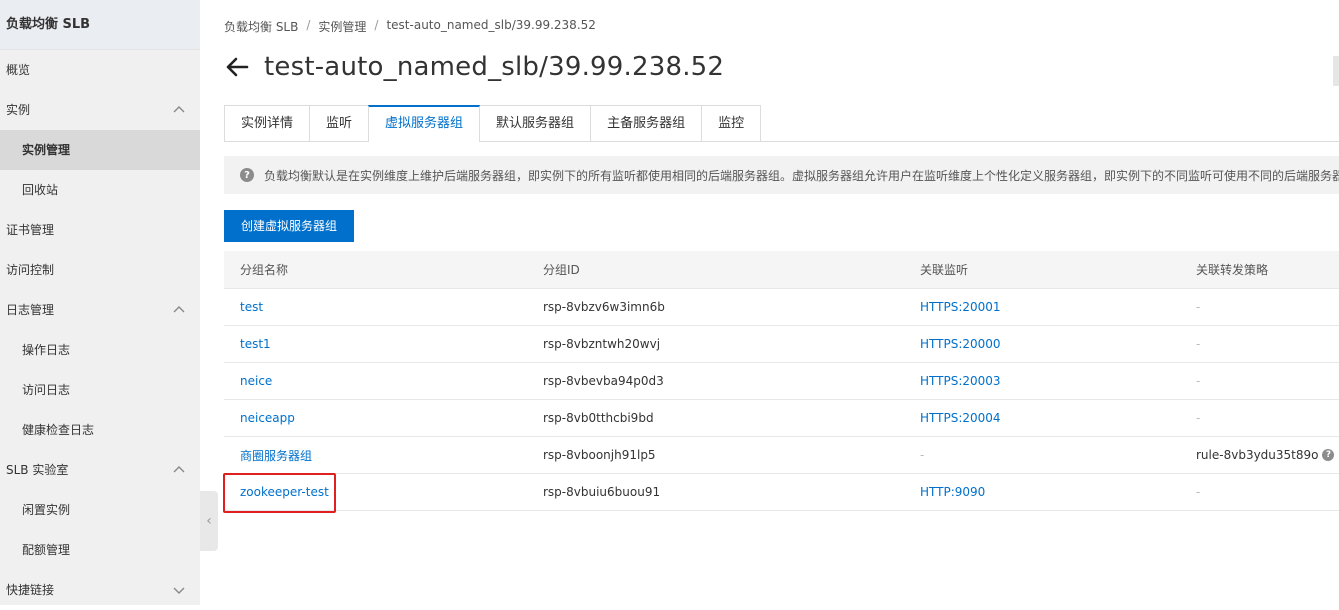 Image resolution: width=1339 pixels, height=610 pixels. I want to click on column-header-group-id: 分组ID, so click(561, 270).